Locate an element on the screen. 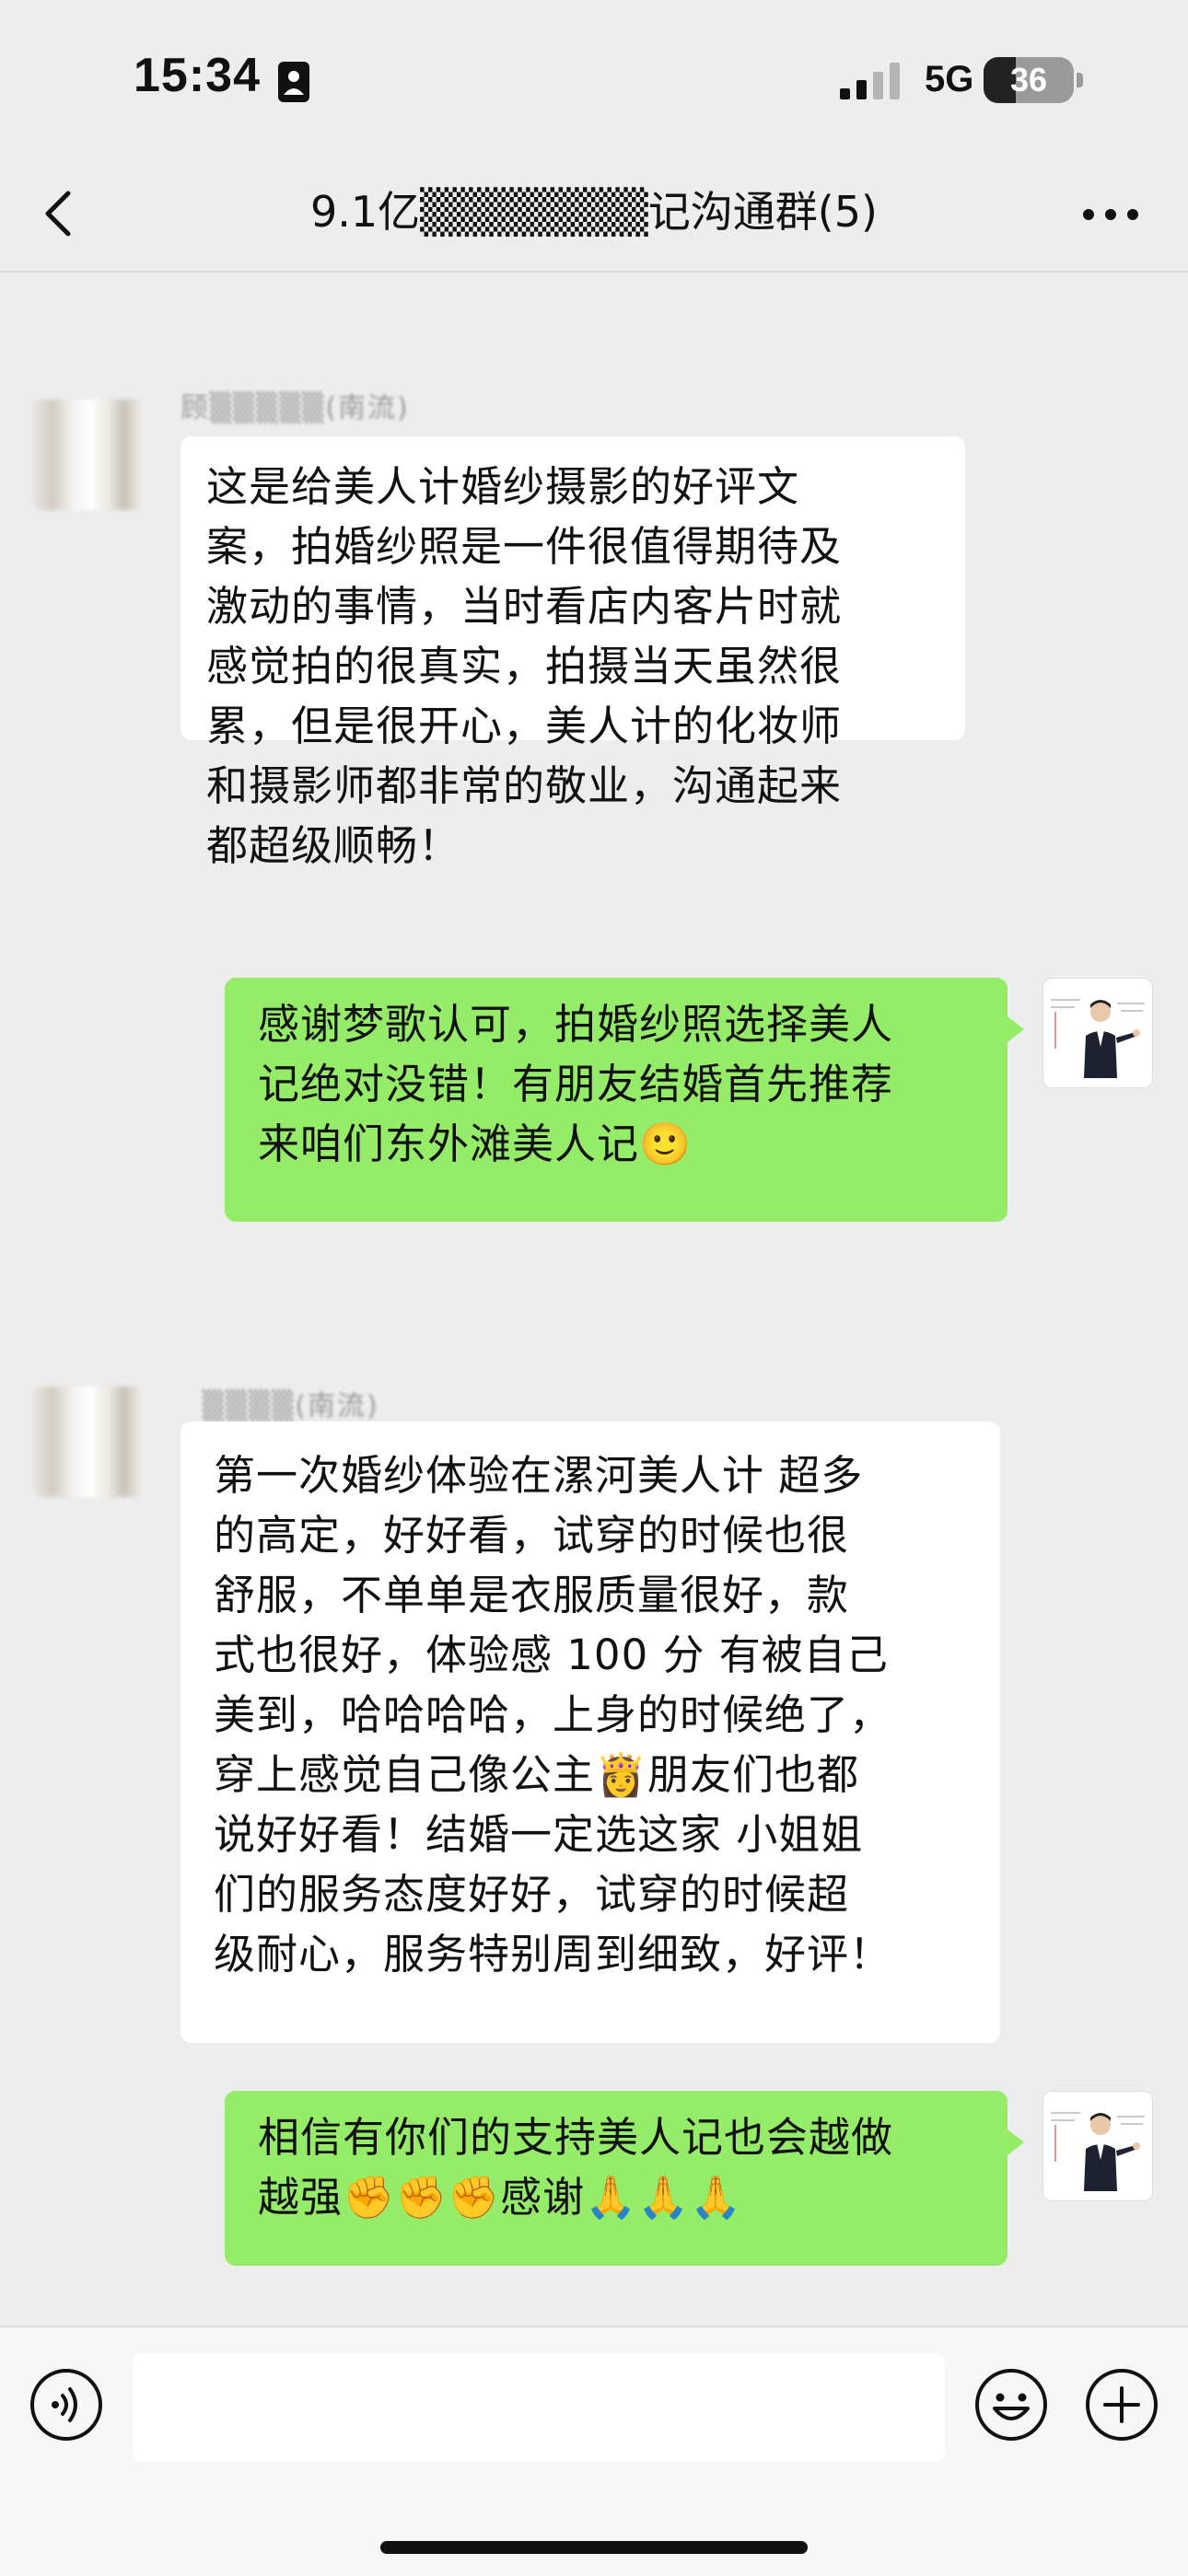  message-input is located at coordinates (539, 2407).